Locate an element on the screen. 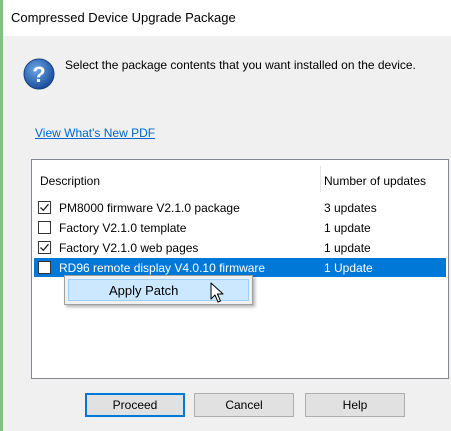  proceed-button: Proceed is located at coordinates (135, 405).